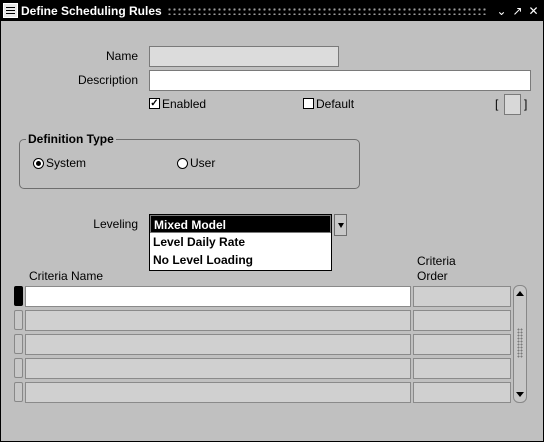  What do you see at coordinates (91, 11) in the screenshot?
I see `window-title: Define Scheduling Rules` at bounding box center [91, 11].